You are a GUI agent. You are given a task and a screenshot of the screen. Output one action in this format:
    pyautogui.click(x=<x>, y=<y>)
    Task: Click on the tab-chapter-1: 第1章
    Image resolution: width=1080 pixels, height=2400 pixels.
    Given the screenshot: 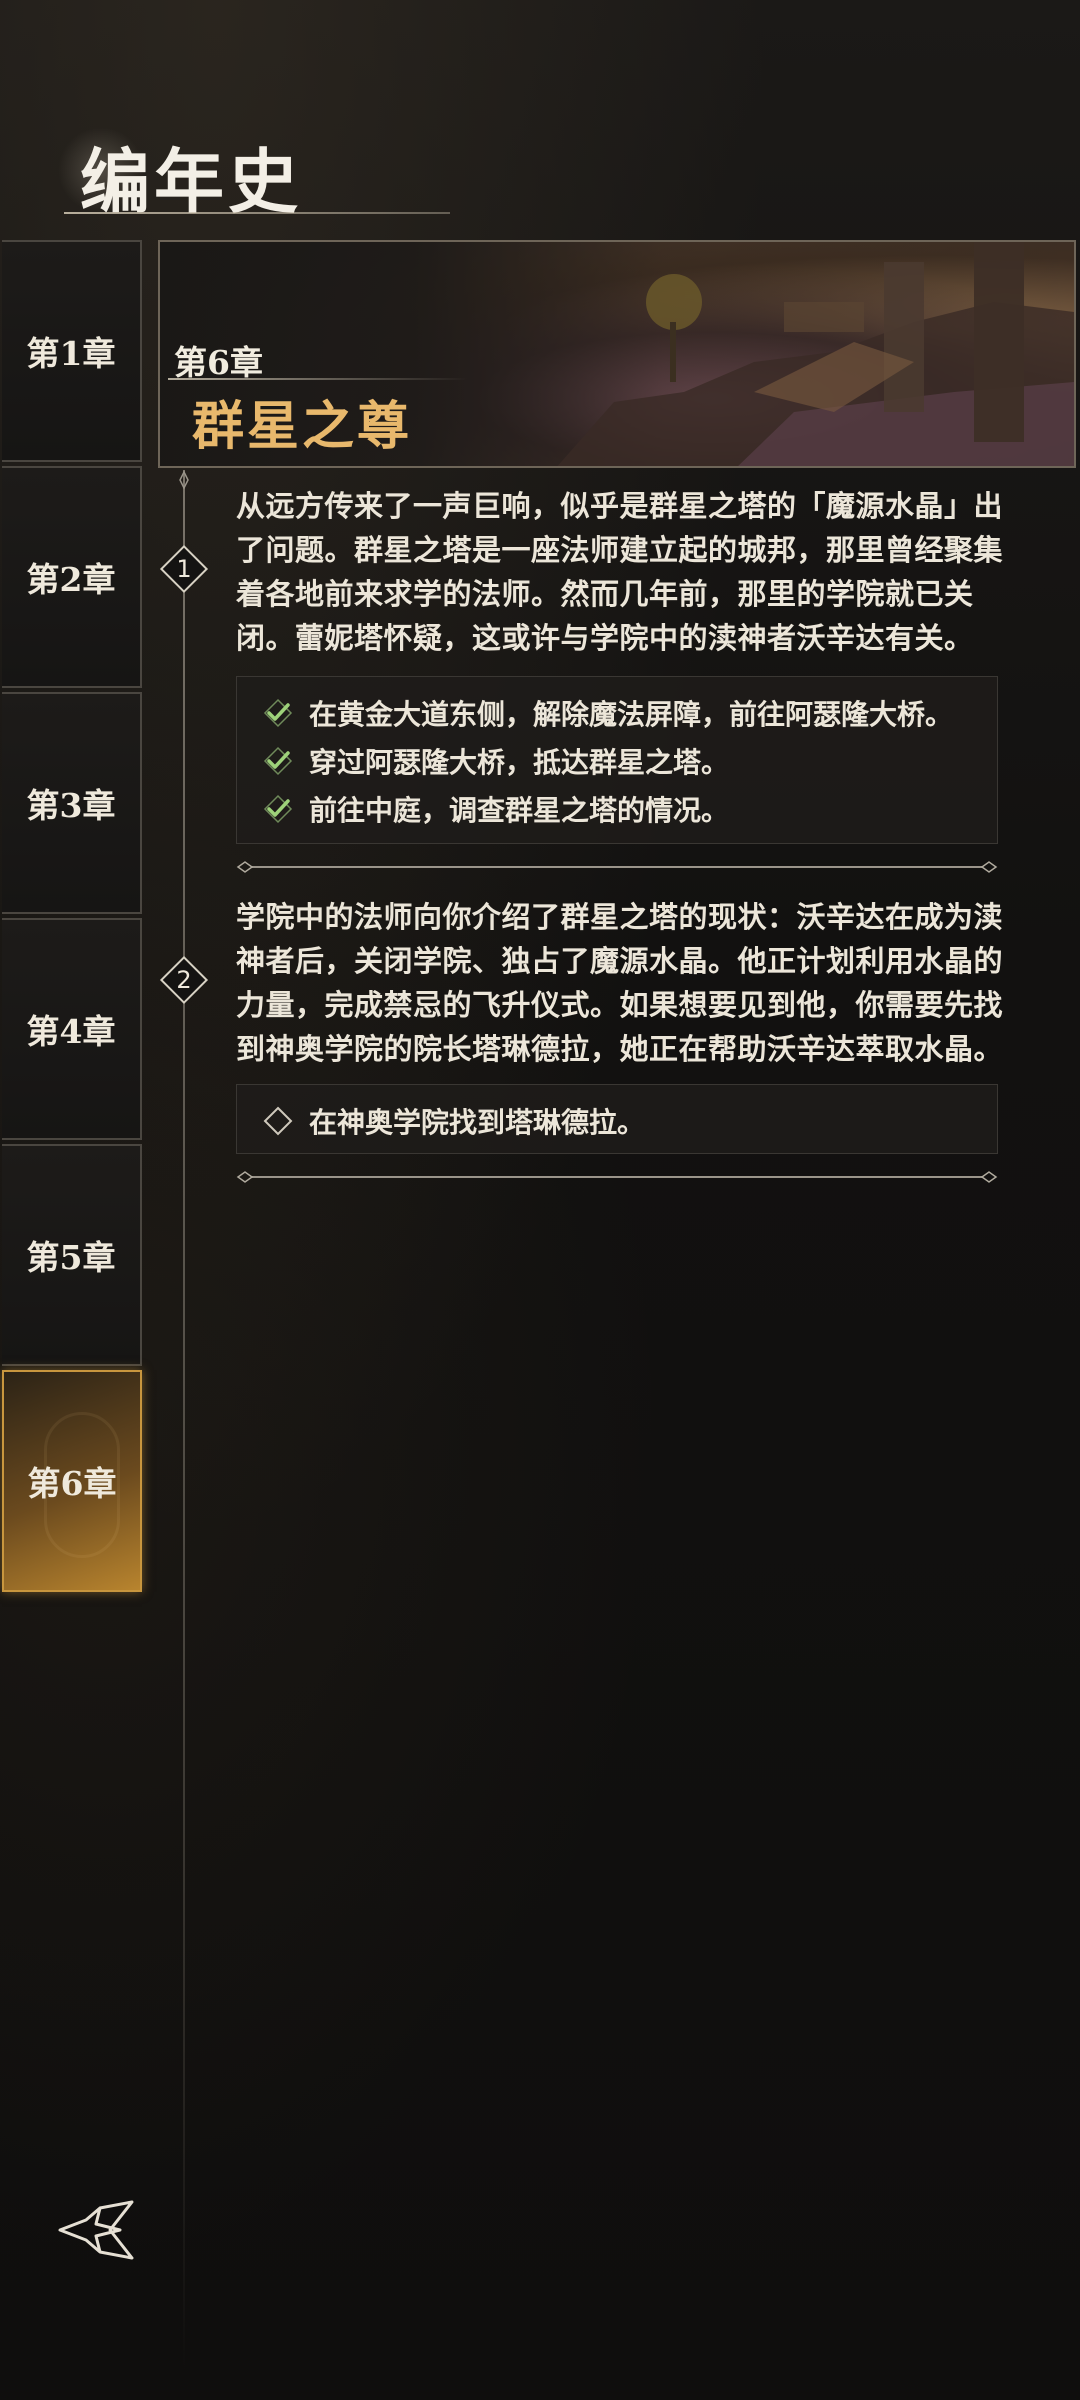 What is the action you would take?
    pyautogui.click(x=72, y=351)
    